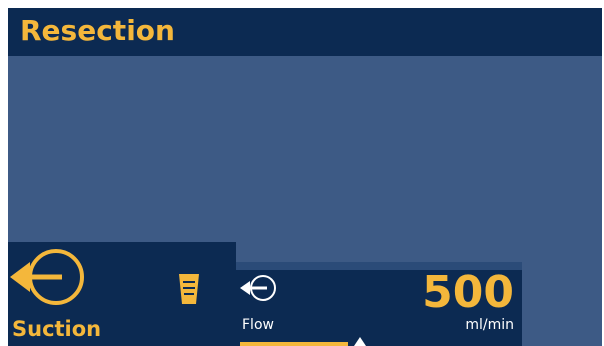 The image size is (604, 346). Describe the element at coordinates (305, 32) in the screenshot. I see `mode-header: Resection` at that location.